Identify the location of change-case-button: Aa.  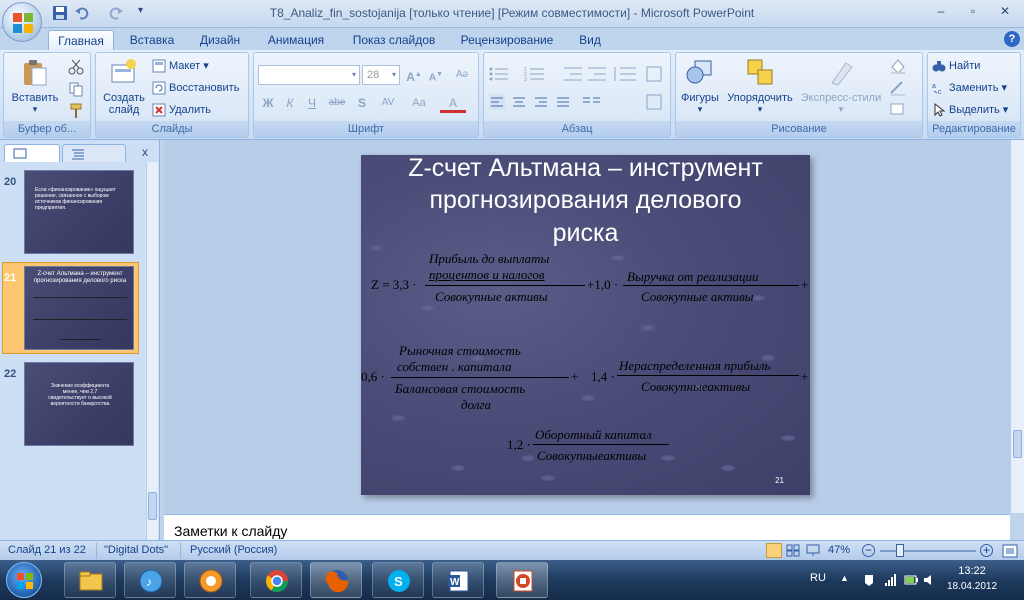
(419, 103).